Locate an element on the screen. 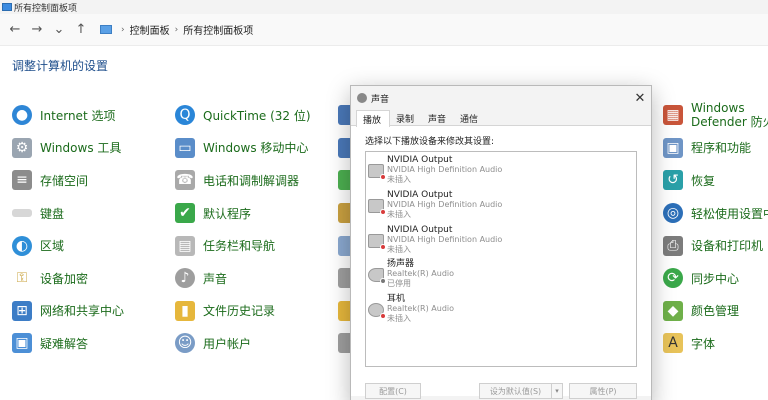  close-icon: ✕ is located at coordinates (640, 98).